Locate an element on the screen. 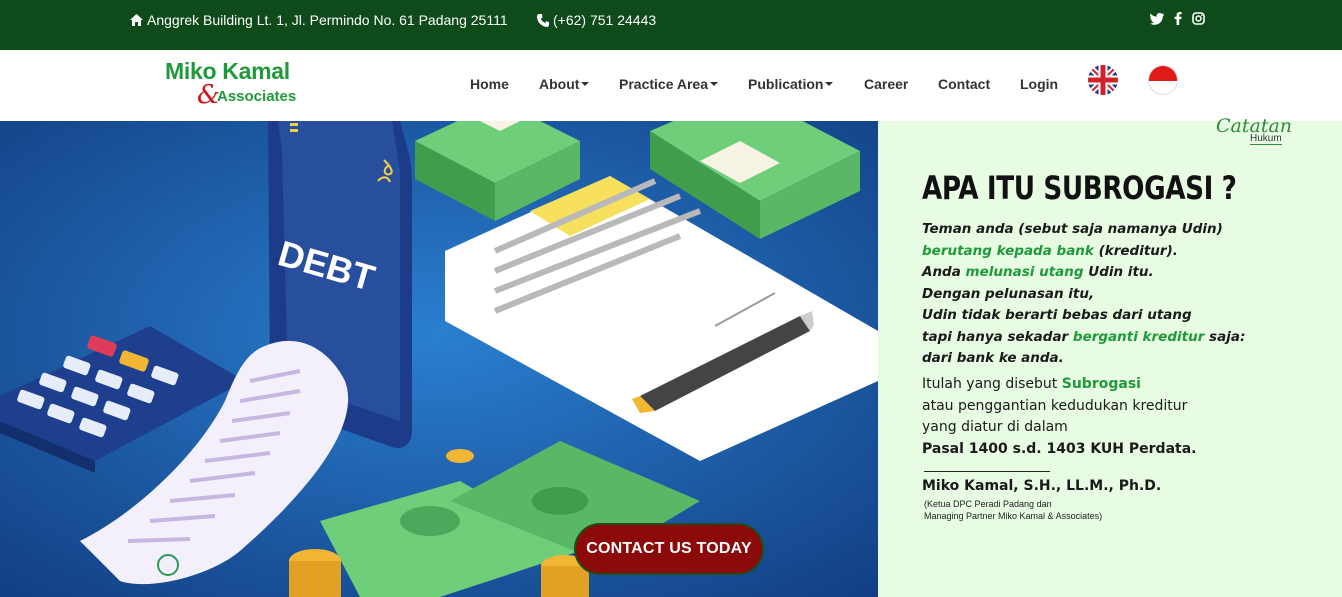  nav-about: About is located at coordinates (564, 84).